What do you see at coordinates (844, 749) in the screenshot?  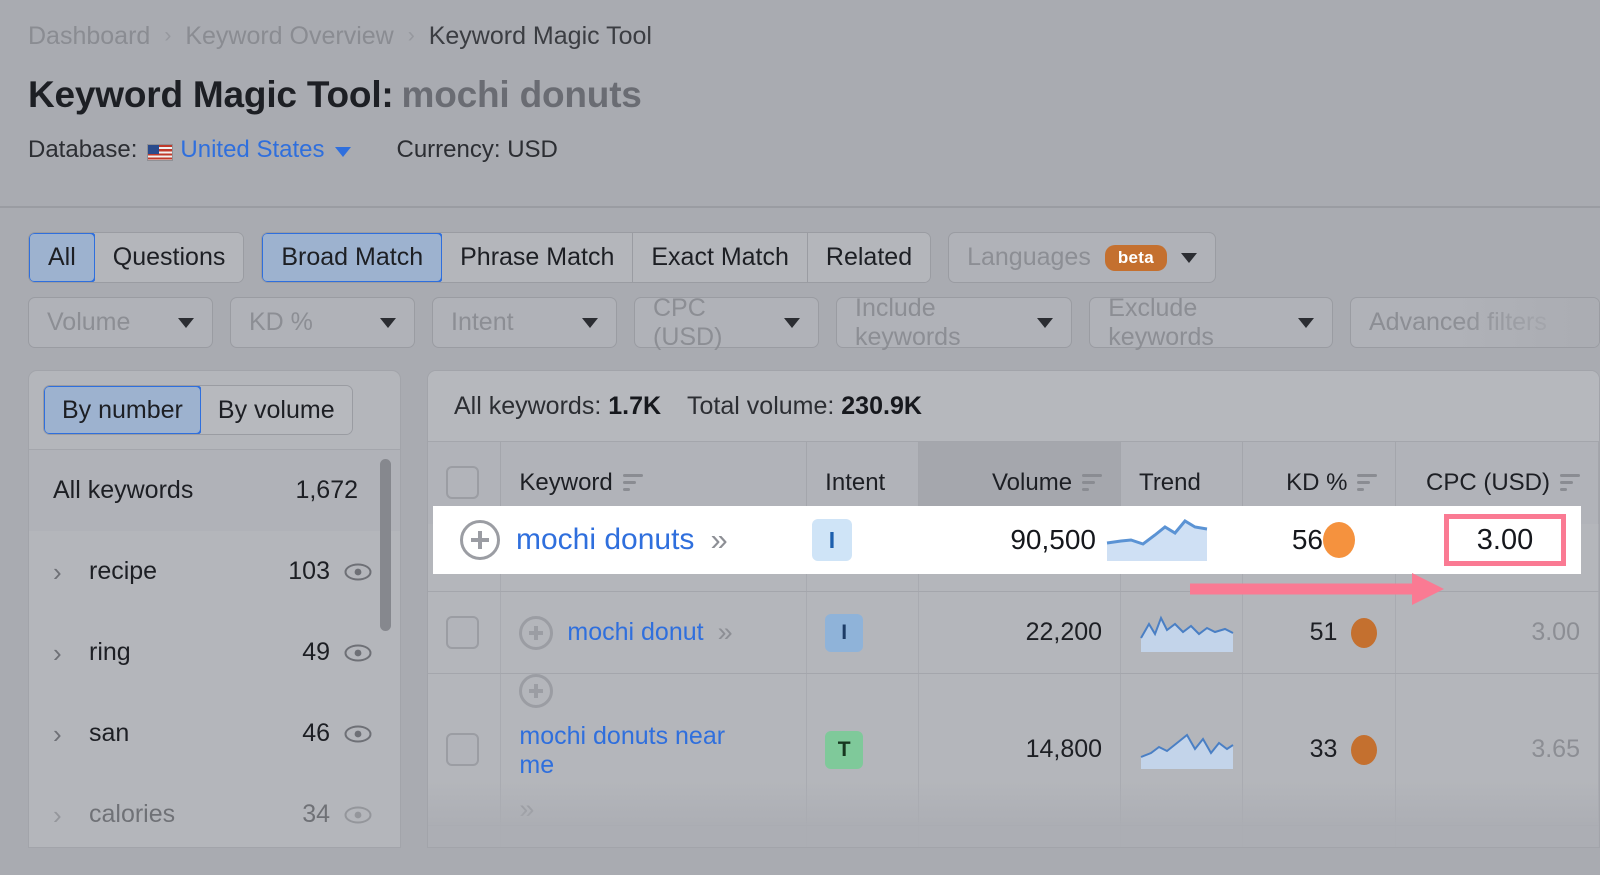 I see `intent-badge: T` at bounding box center [844, 749].